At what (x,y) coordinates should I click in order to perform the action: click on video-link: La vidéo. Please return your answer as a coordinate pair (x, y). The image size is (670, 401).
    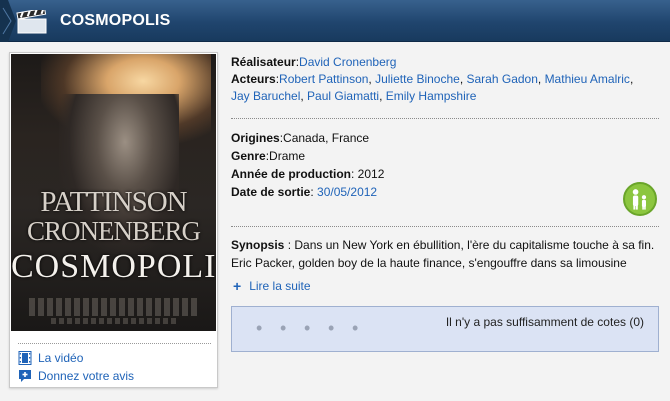
    Looking at the image, I should click on (50, 358).